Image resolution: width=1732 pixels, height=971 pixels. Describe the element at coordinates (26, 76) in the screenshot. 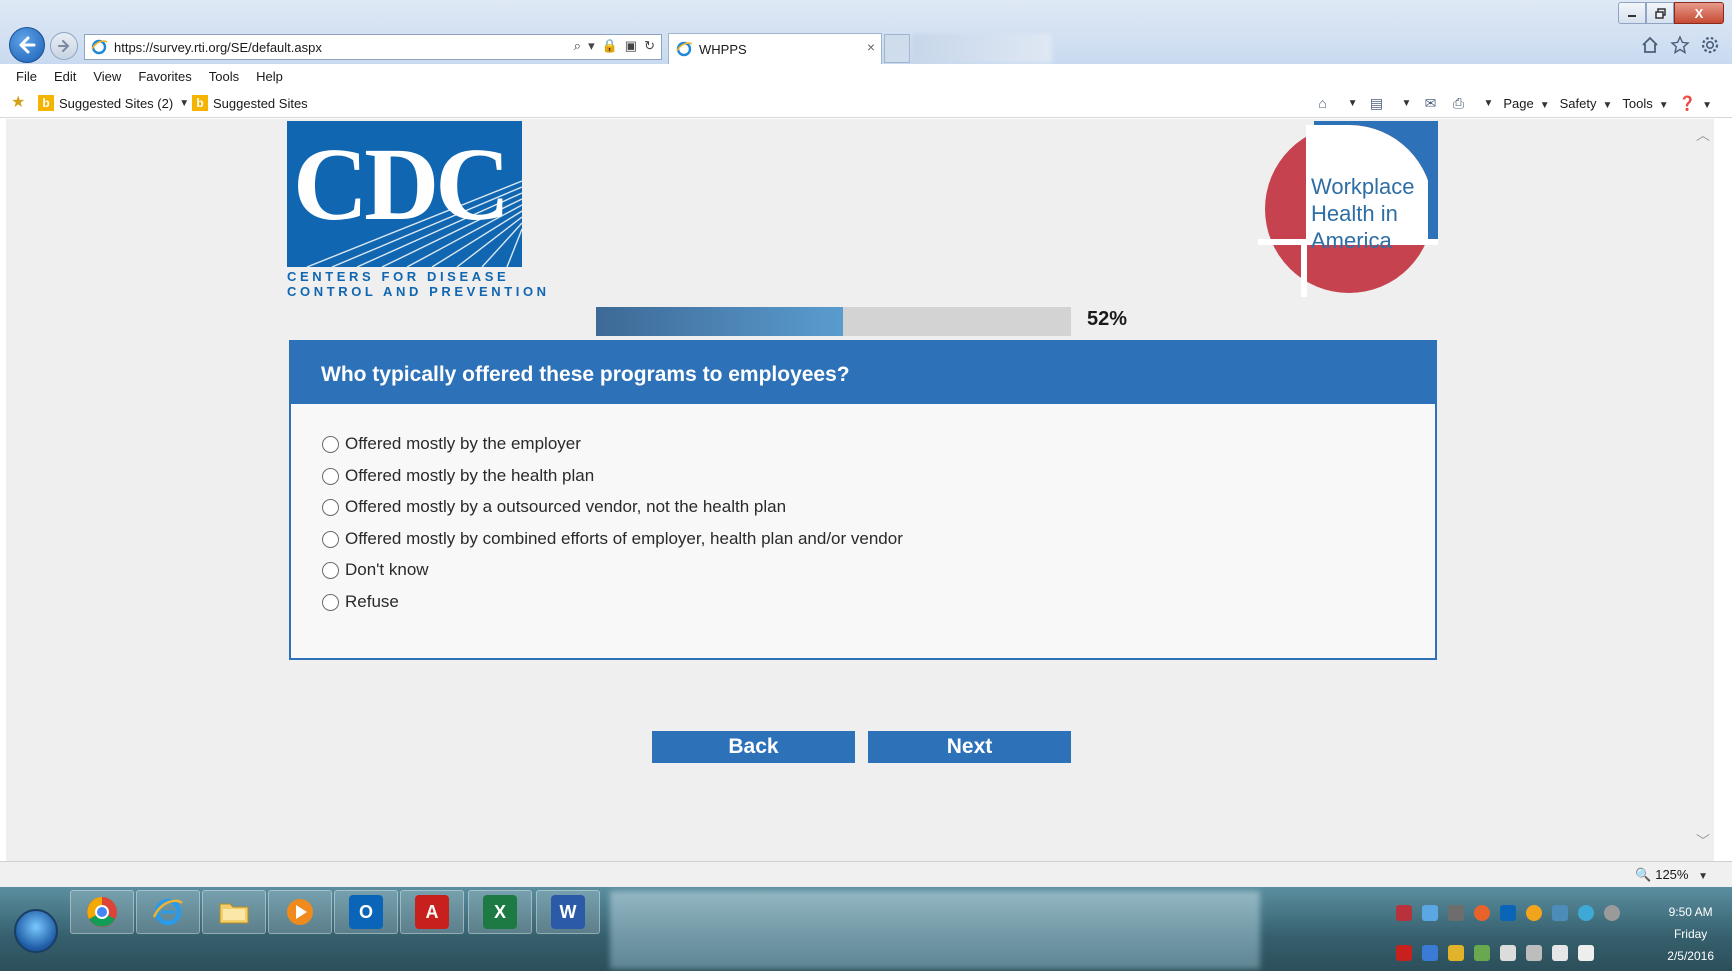

I see `menu-file: File` at that location.